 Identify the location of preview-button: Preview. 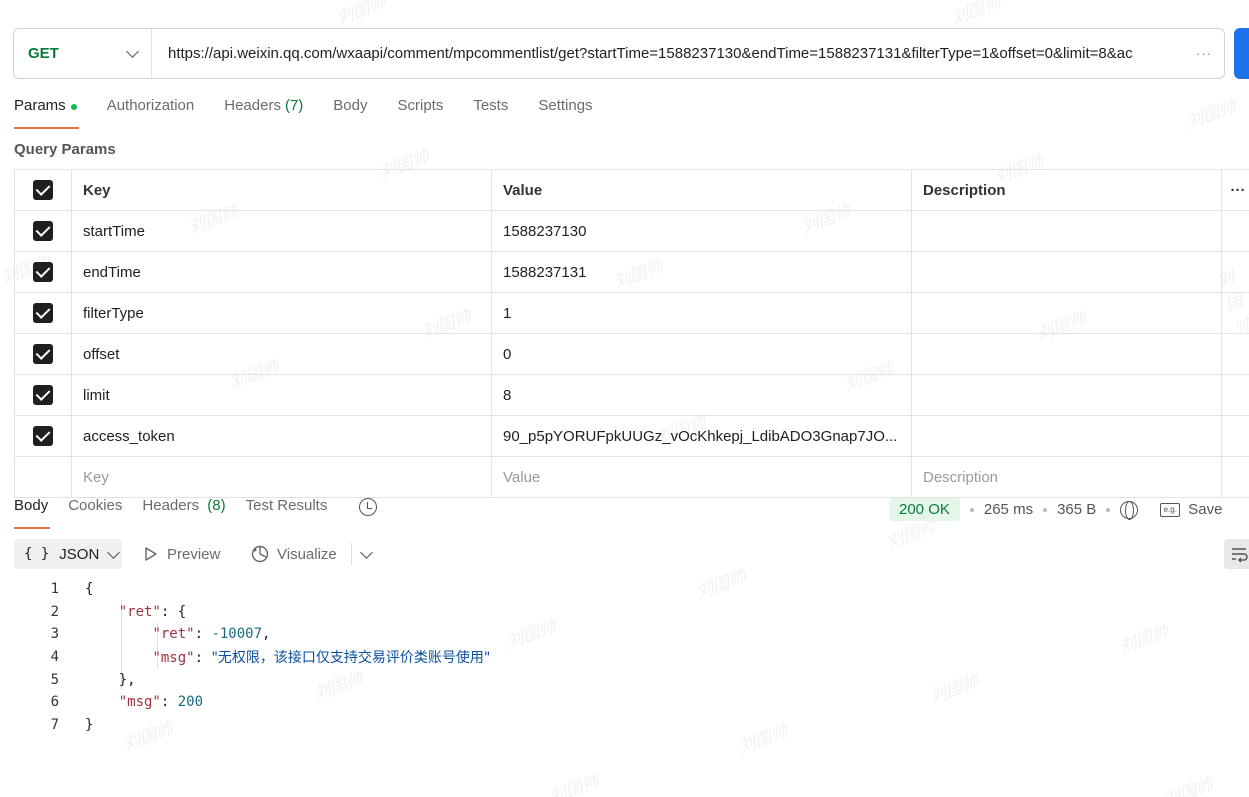
(182, 554).